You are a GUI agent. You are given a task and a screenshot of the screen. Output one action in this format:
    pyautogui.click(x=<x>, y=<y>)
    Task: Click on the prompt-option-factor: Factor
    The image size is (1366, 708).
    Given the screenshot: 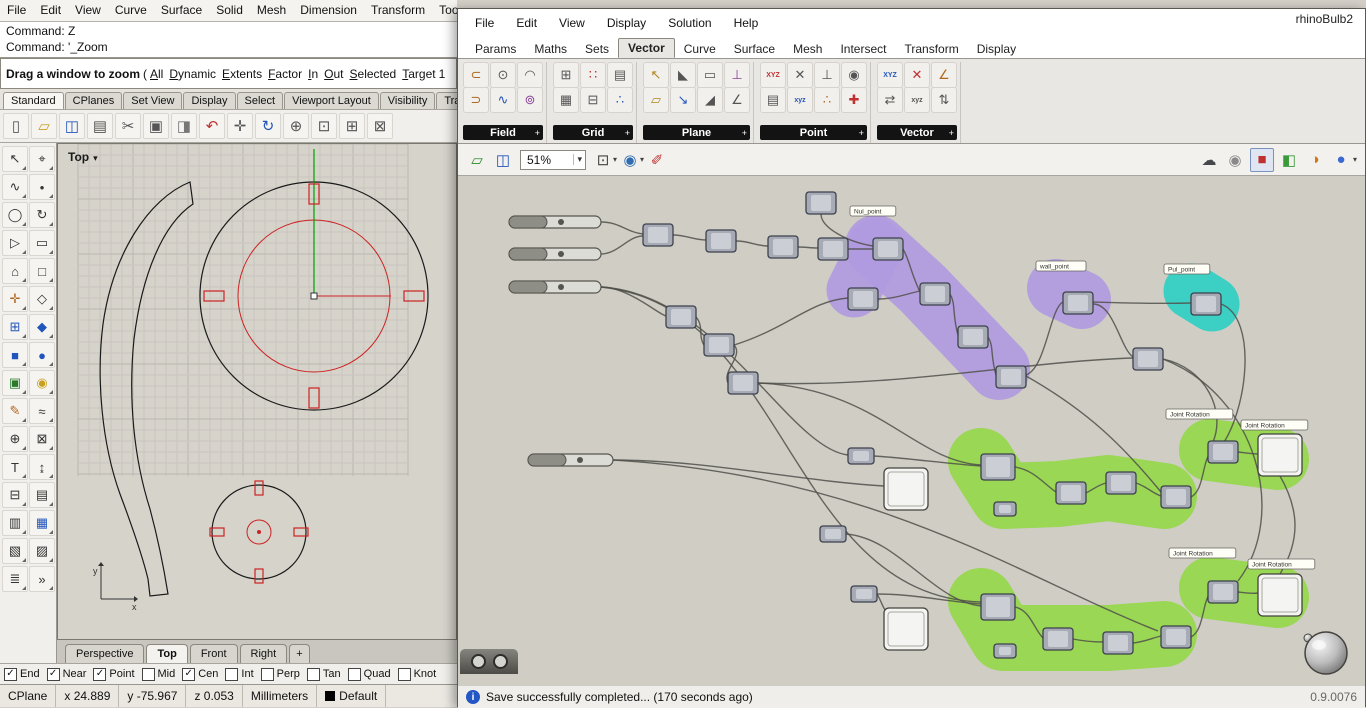 What is the action you would take?
    pyautogui.click(x=285, y=74)
    